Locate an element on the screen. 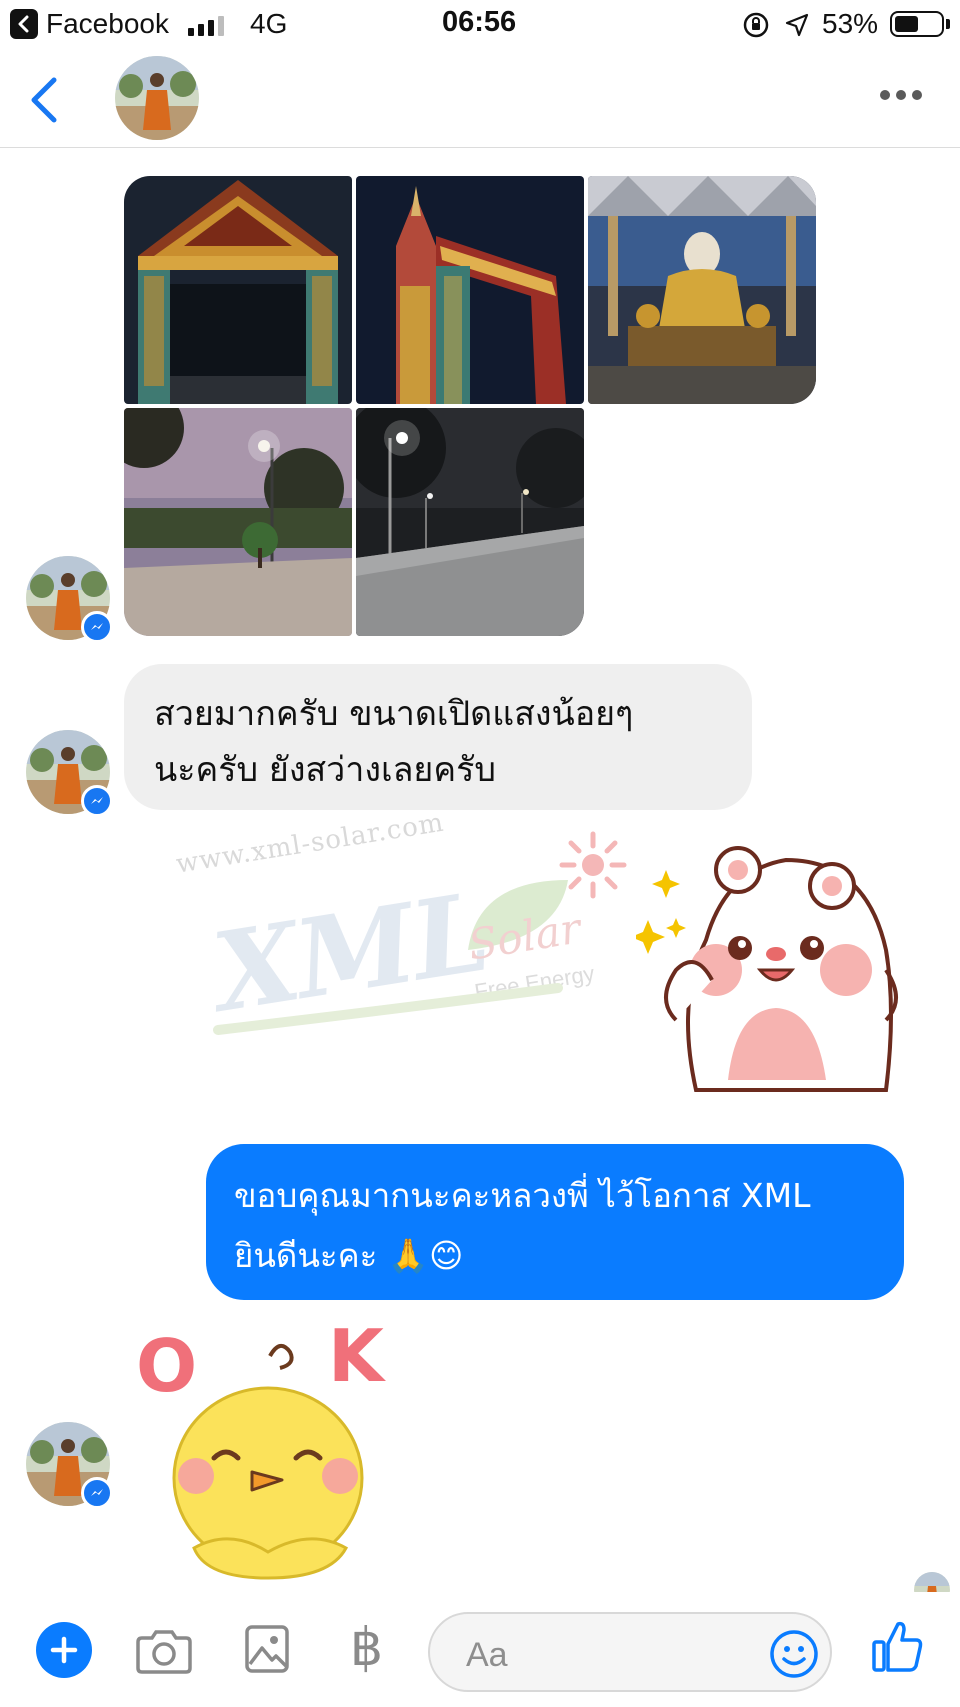  back-chevron-icon is located at coordinates (44, 100).